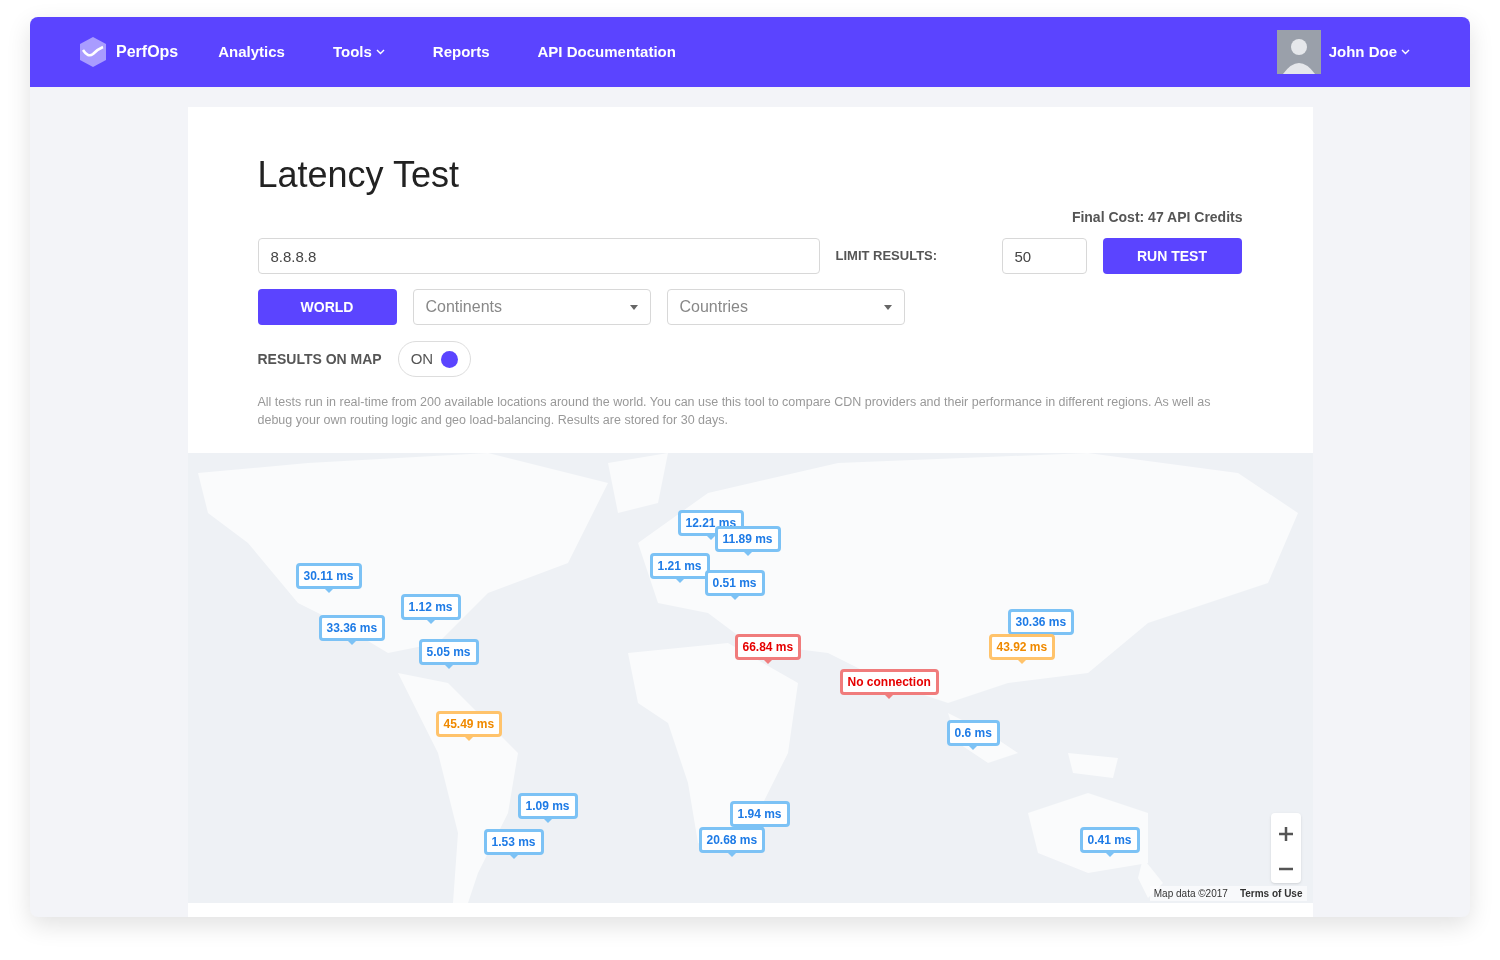 Image resolution: width=1500 pixels, height=960 pixels. I want to click on countries-select: Countries, so click(785, 307).